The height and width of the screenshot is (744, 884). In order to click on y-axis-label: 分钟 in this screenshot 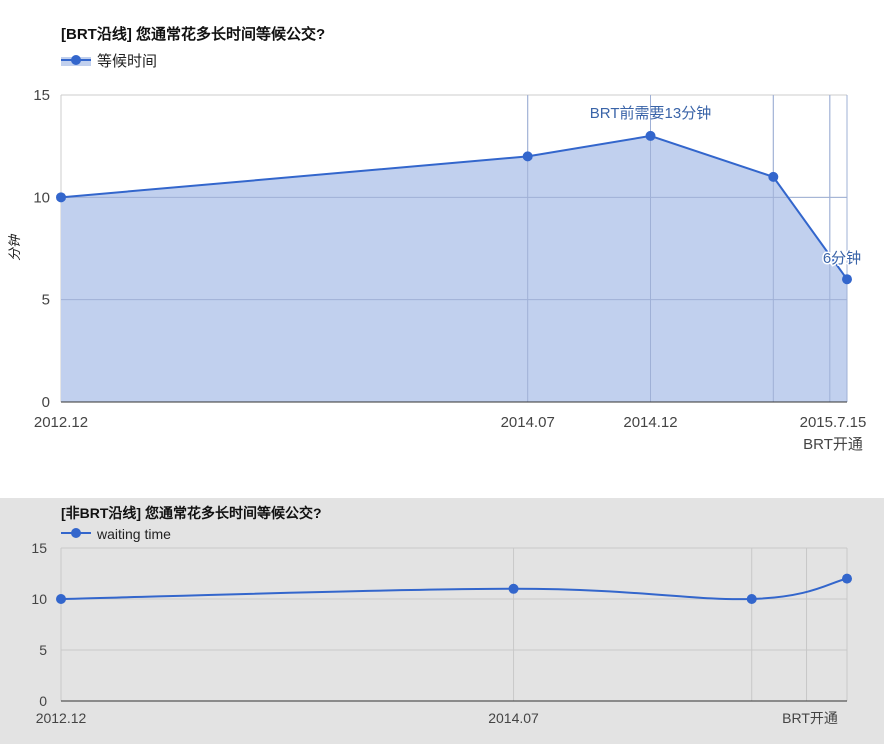, I will do `click(14, 247)`.